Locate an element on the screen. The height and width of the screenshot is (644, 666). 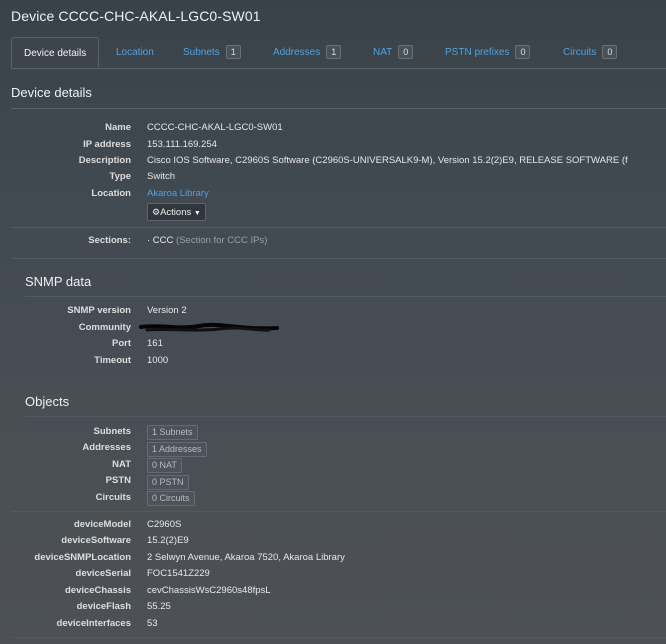
tab-pstn-prefixes: PSTN prefixes 0 is located at coordinates (488, 52).